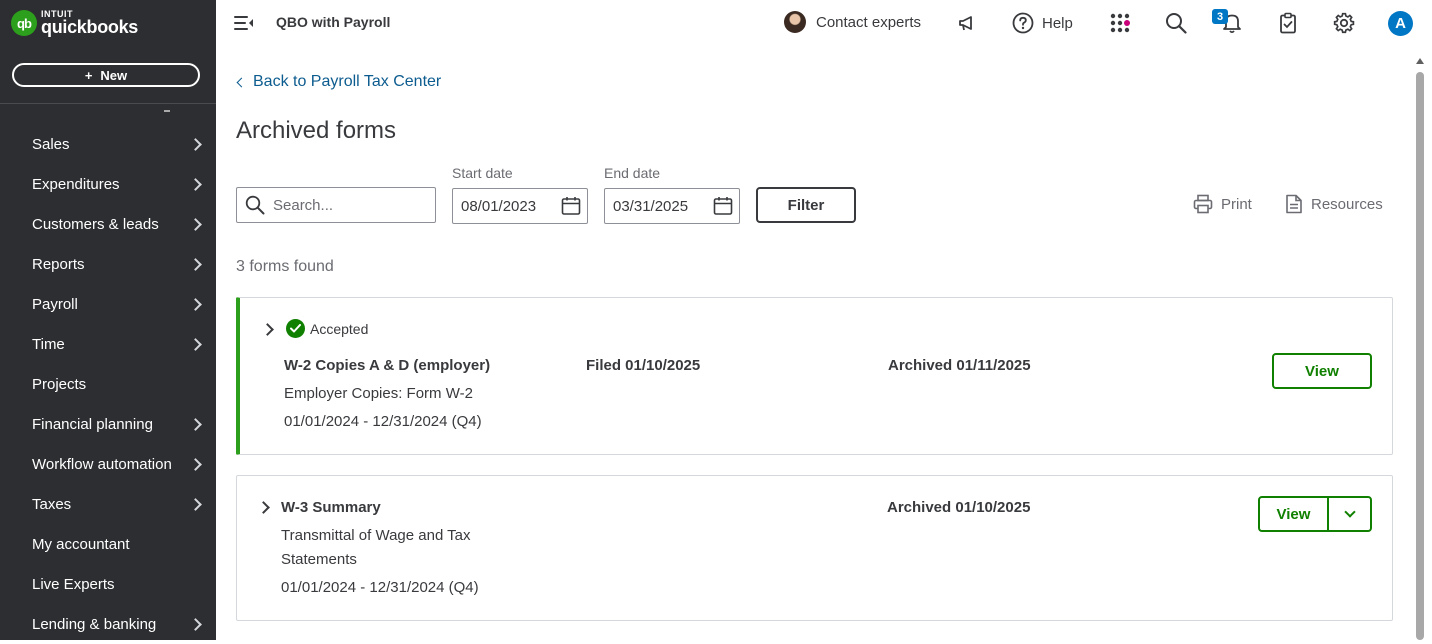 The height and width of the screenshot is (644, 1432). What do you see at coordinates (1420, 356) in the screenshot?
I see `scroll-thumb` at bounding box center [1420, 356].